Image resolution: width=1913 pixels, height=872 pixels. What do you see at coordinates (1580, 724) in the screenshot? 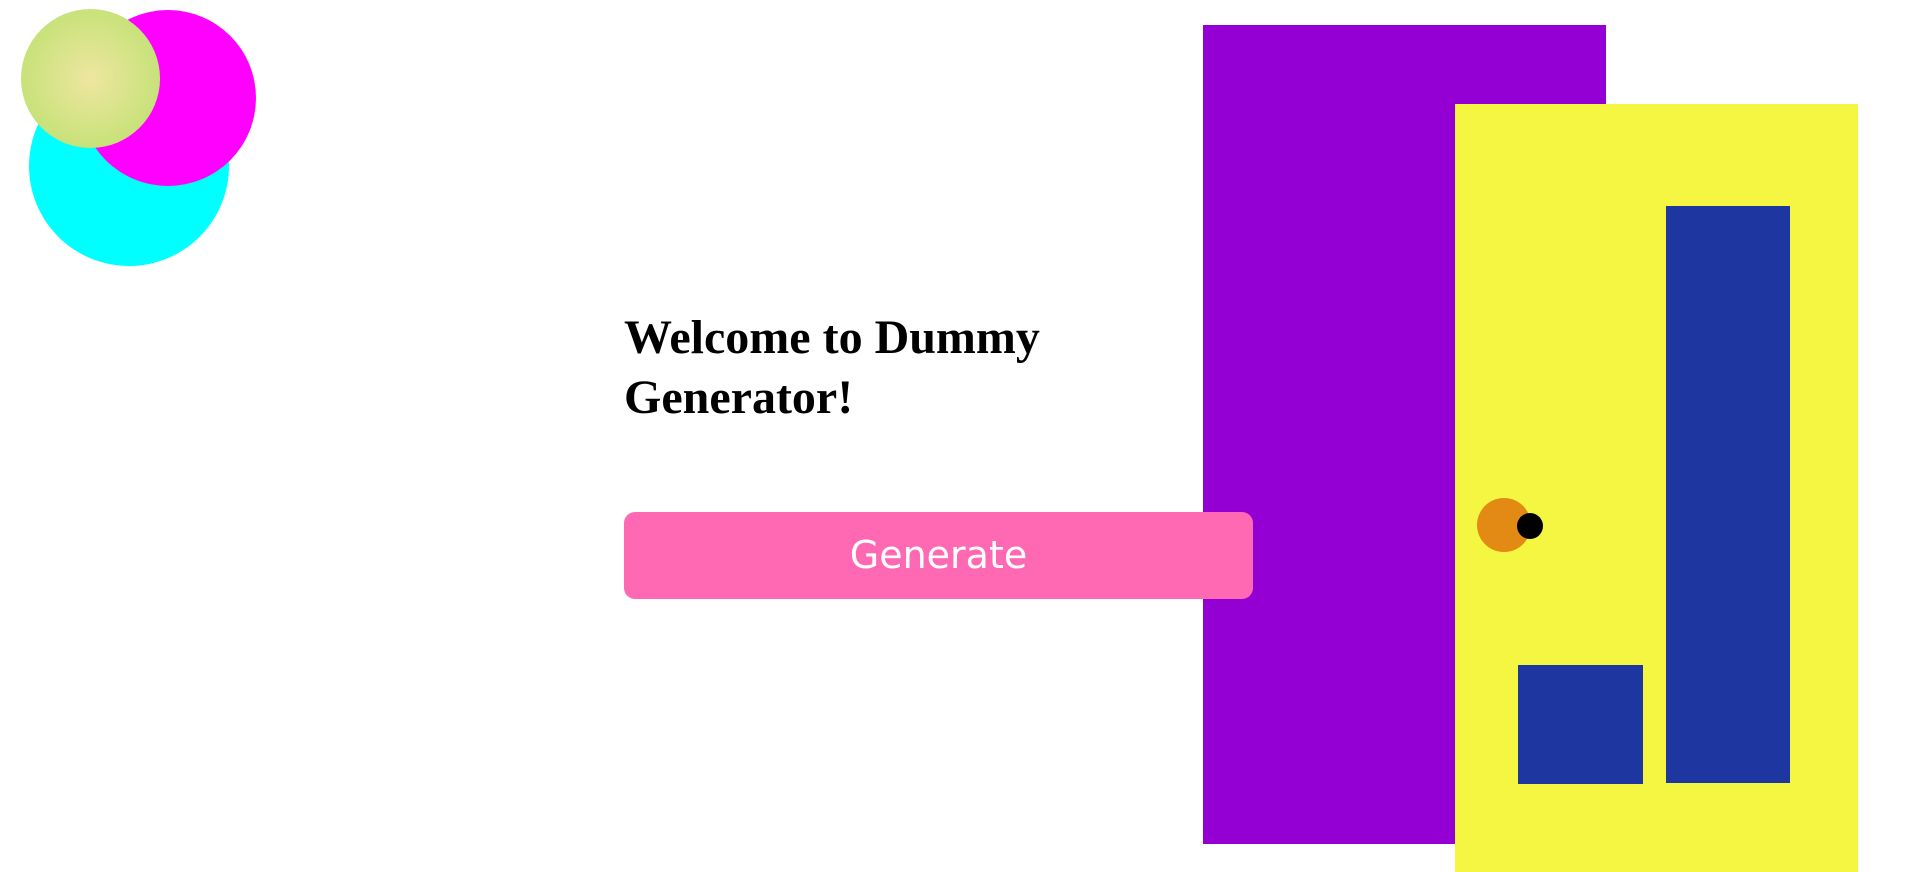
I see `door-window-small` at bounding box center [1580, 724].